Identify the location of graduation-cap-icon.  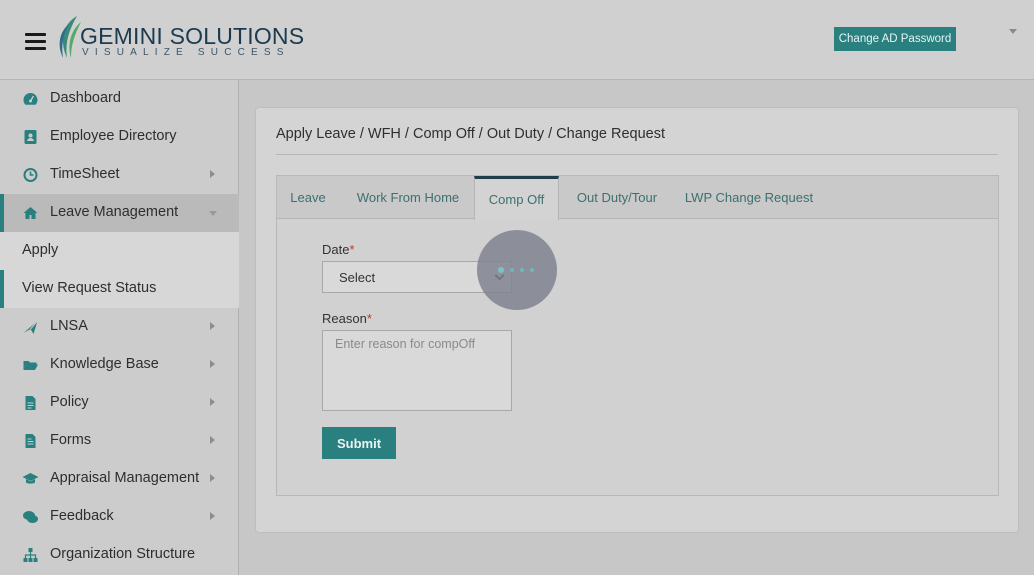
(30, 478).